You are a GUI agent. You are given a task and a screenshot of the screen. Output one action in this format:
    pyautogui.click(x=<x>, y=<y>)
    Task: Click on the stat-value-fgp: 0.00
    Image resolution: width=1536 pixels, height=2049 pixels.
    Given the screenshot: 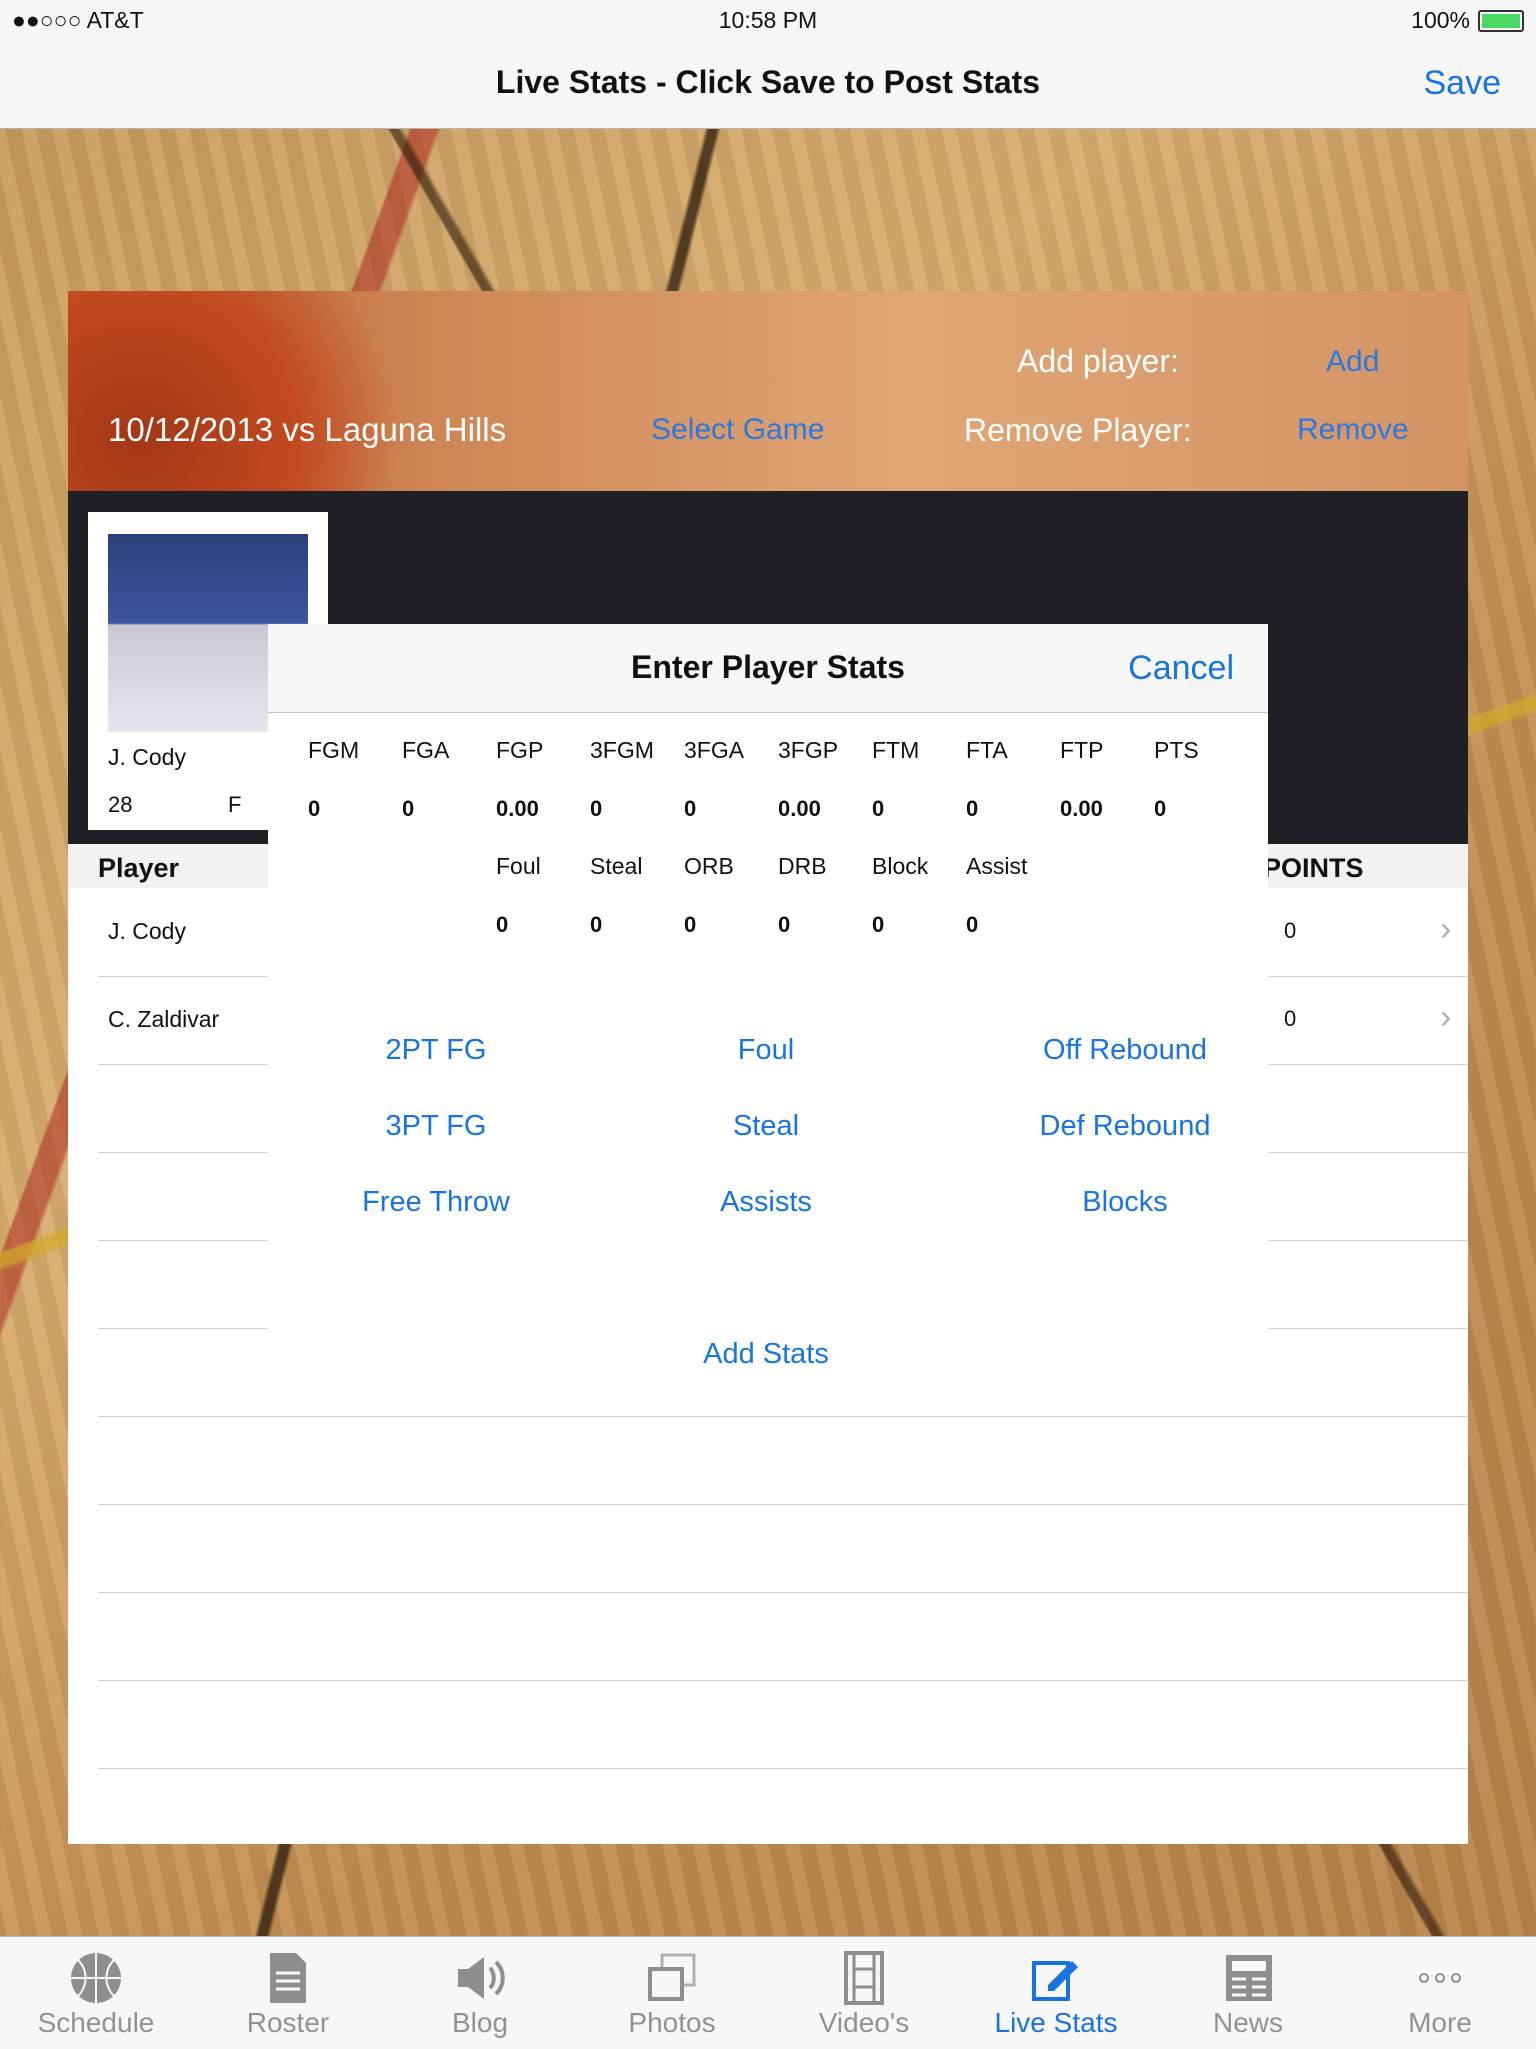 What is the action you would take?
    pyautogui.click(x=517, y=808)
    